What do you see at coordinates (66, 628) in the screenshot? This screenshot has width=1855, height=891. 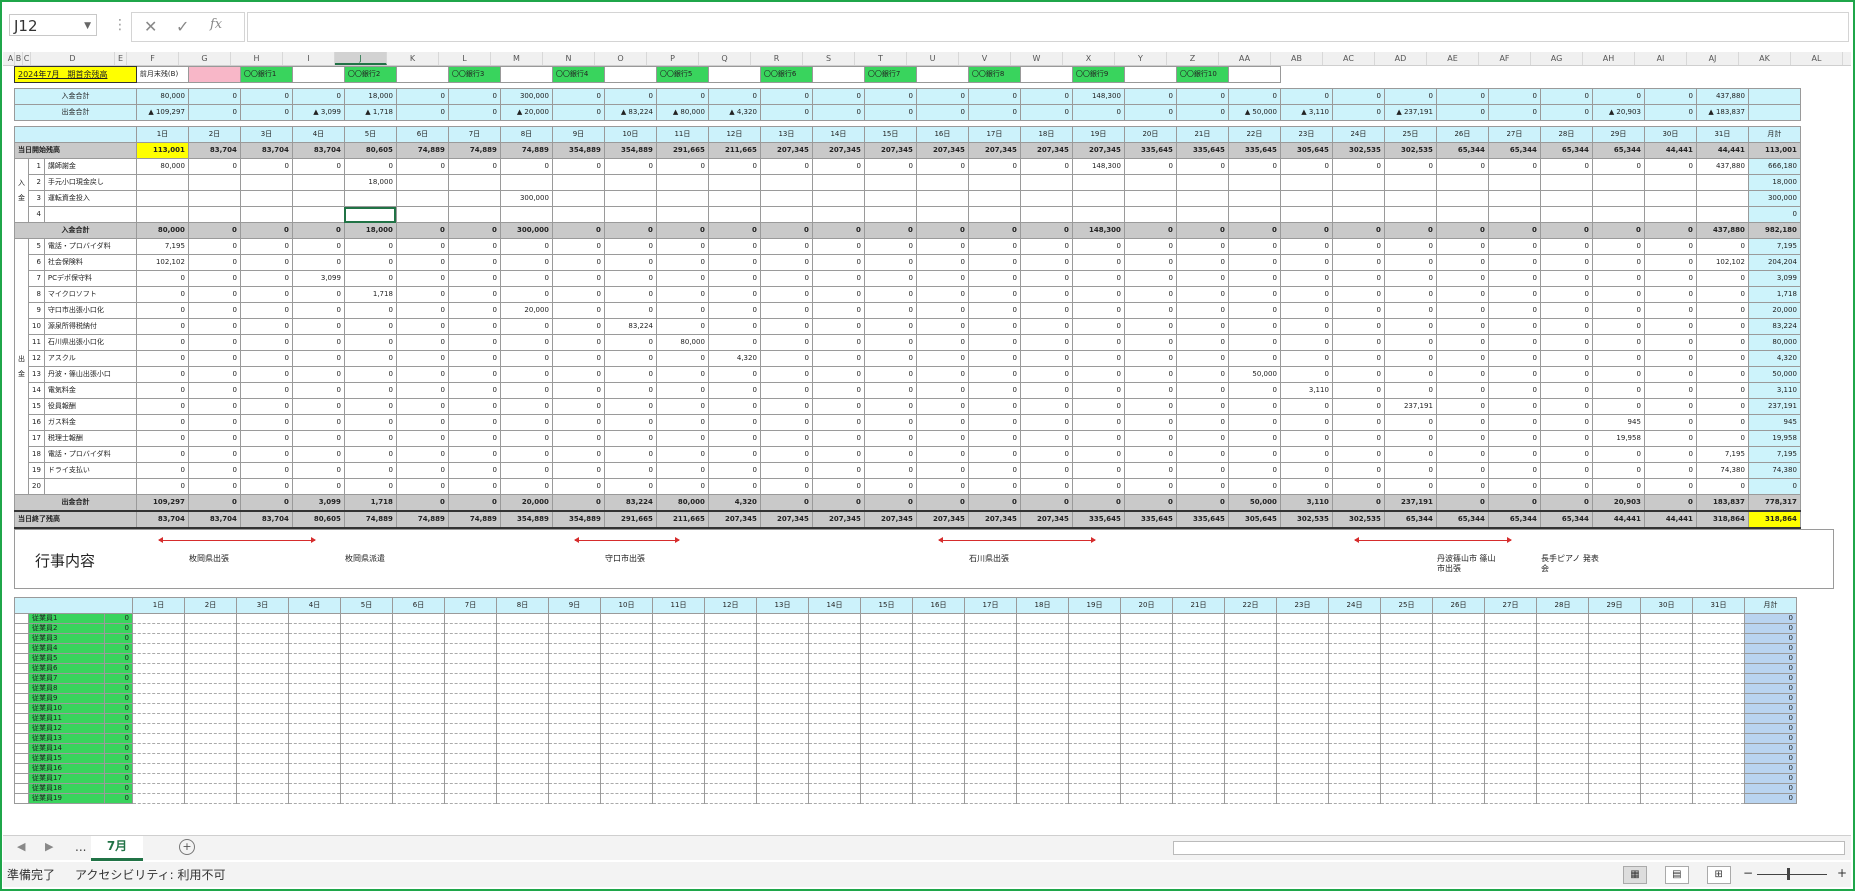 I see `staff-name: 従業員2` at bounding box center [66, 628].